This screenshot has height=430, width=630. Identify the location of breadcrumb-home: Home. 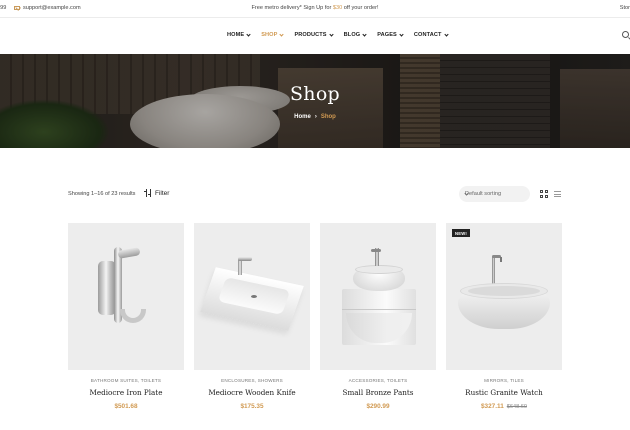
(302, 117).